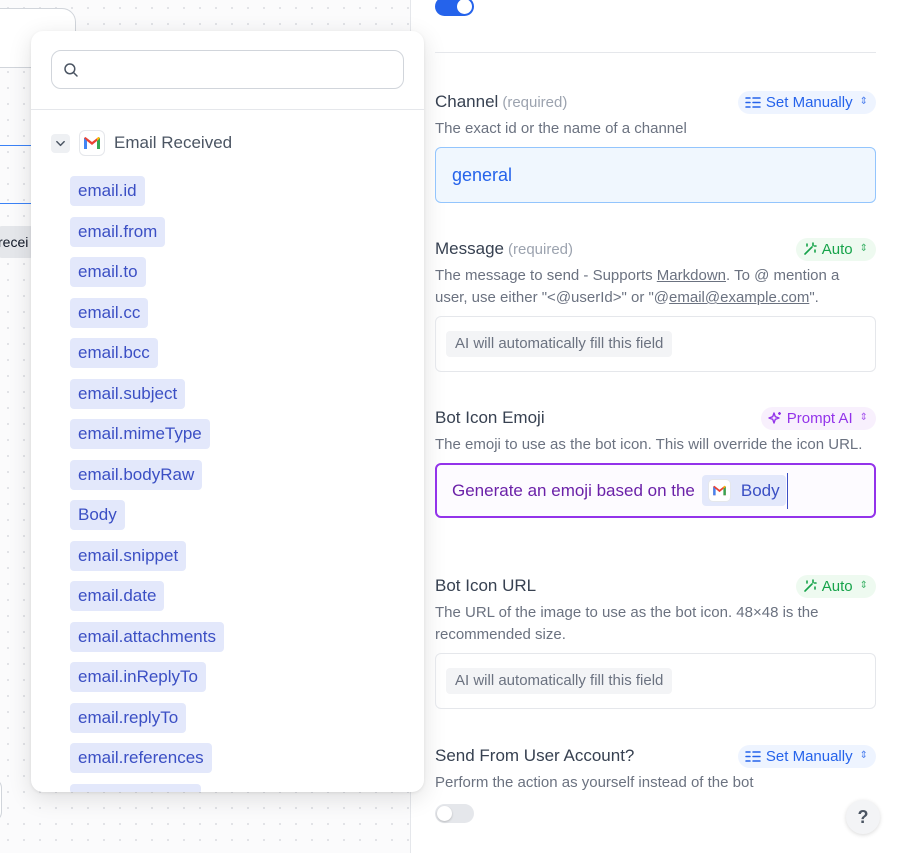  Describe the element at coordinates (466, 101) in the screenshot. I see `channel-title: Channel` at that location.